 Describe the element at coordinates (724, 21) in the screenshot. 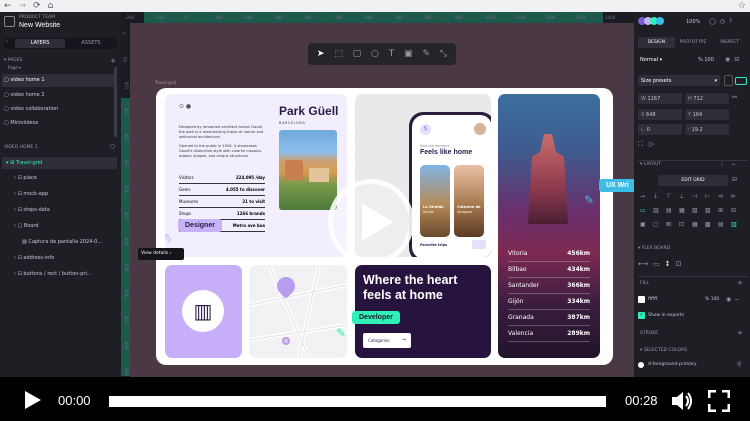

I see `history-icon: ◷` at that location.